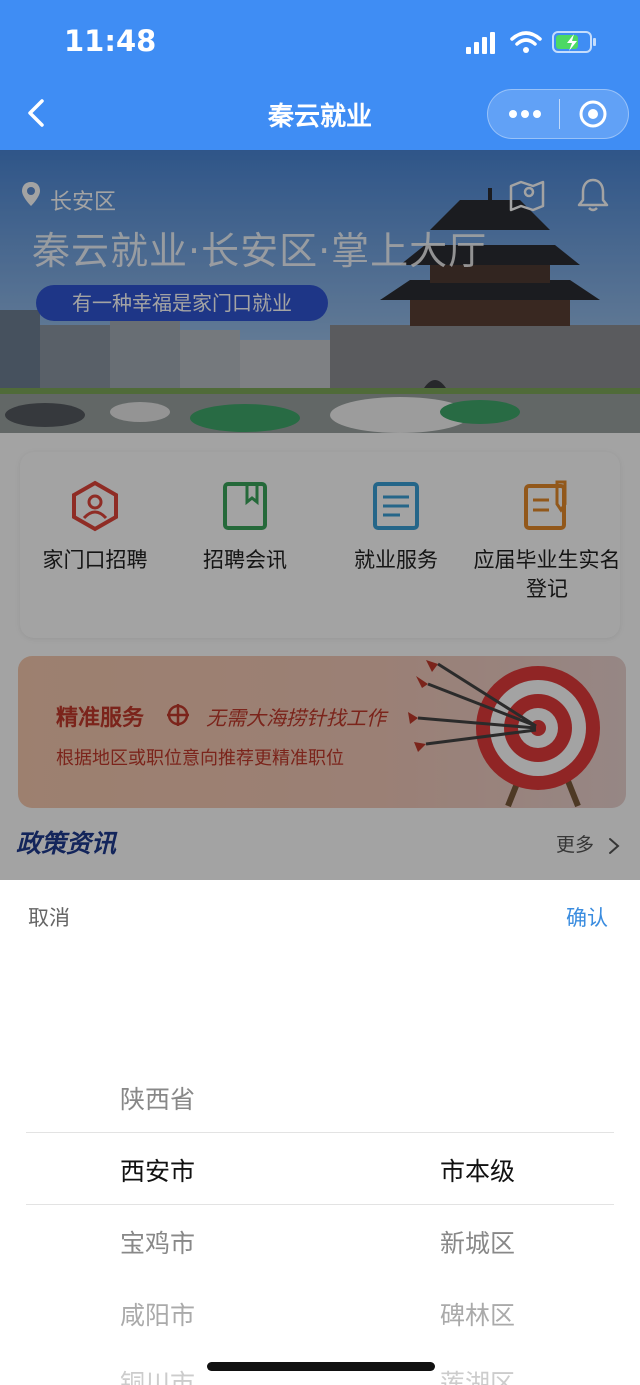  What do you see at coordinates (157, 1170) in the screenshot?
I see `picker-option-city-selected: 西安市` at bounding box center [157, 1170].